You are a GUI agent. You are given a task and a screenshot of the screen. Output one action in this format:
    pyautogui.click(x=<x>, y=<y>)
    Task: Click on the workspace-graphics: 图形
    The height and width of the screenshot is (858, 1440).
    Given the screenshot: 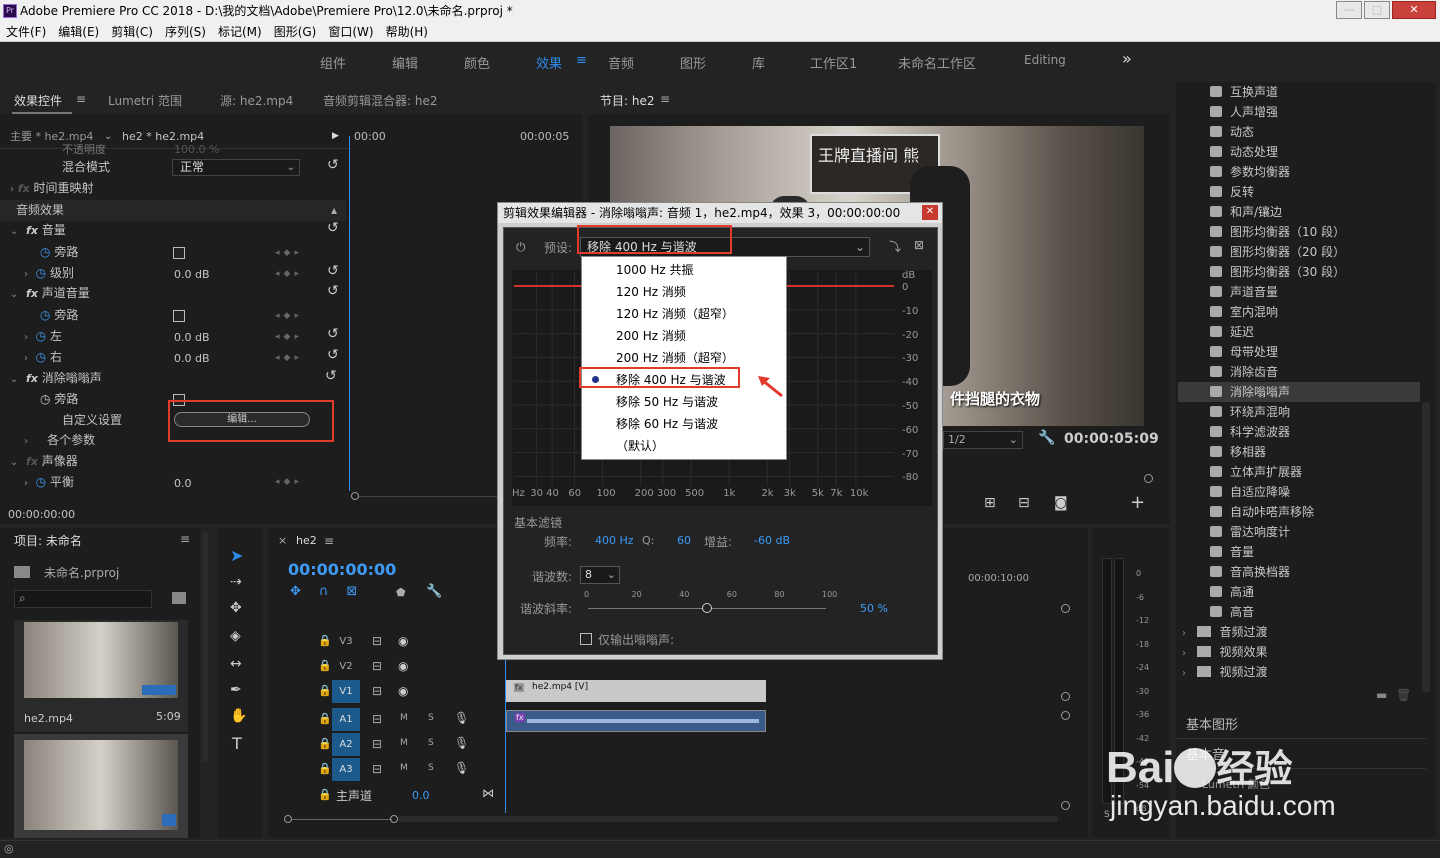 What is the action you would take?
    pyautogui.click(x=693, y=62)
    